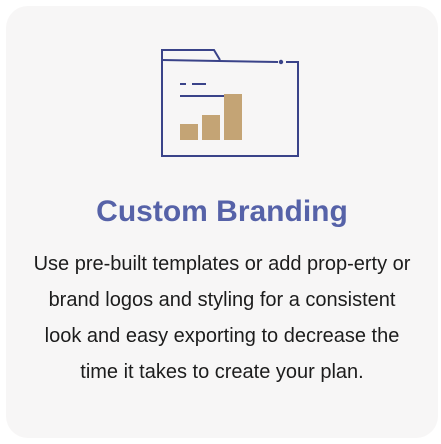  What do you see at coordinates (281, 62) in the screenshot?
I see `window-dot` at bounding box center [281, 62].